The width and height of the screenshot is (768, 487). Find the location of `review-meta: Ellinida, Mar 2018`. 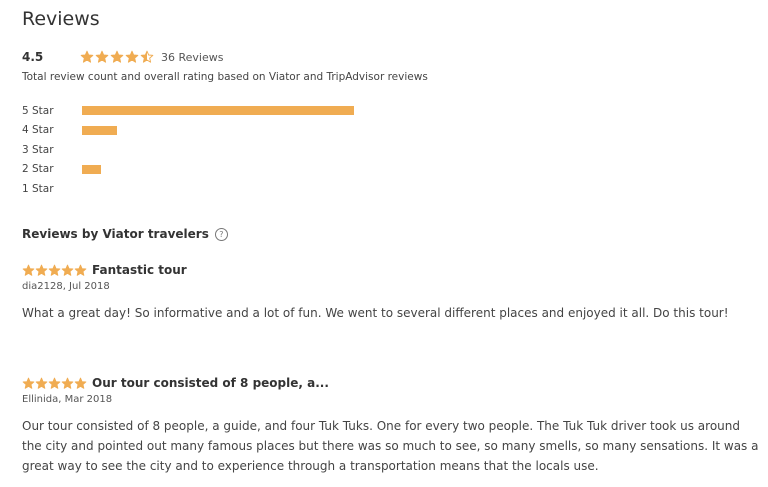

review-meta: Ellinida, Mar 2018 is located at coordinates (67, 399).